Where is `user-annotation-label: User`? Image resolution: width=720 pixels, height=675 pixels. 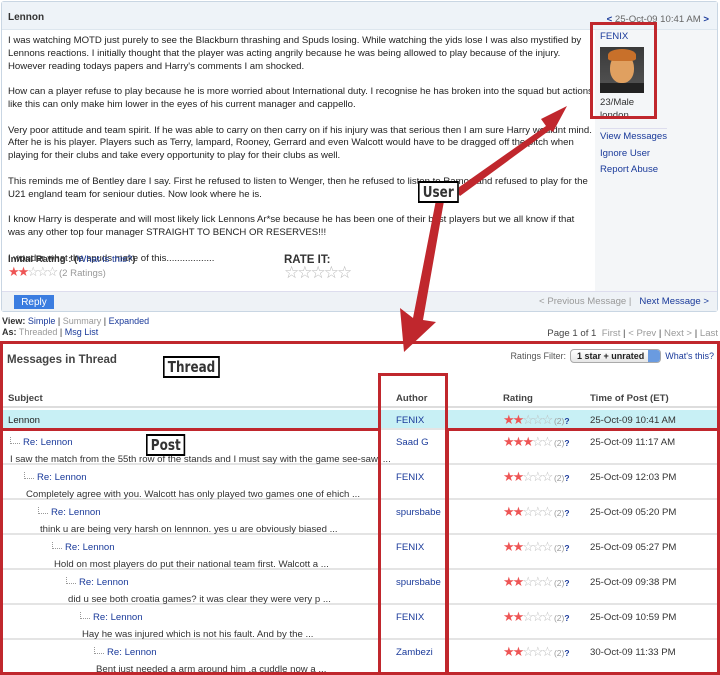 user-annotation-label: User is located at coordinates (438, 192).